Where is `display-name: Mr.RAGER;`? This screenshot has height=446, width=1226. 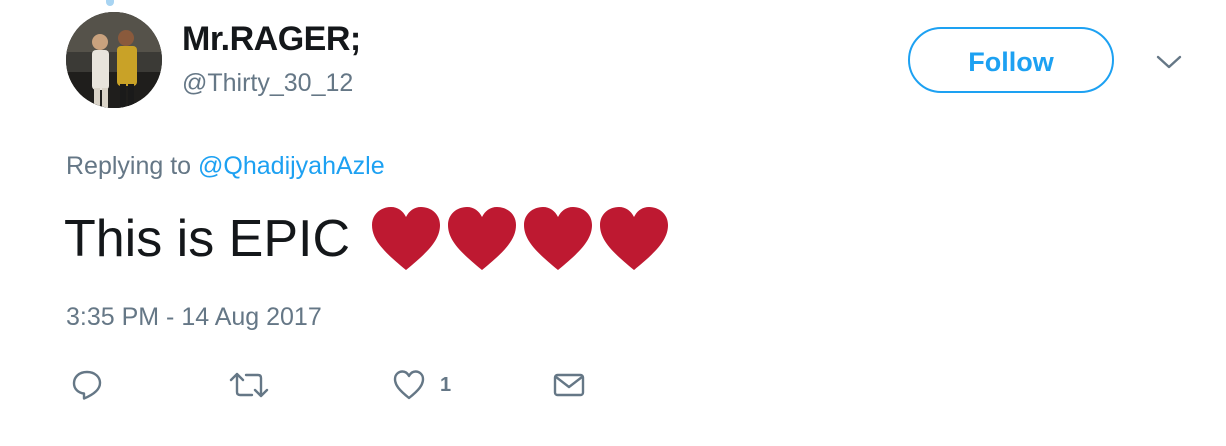 display-name: Mr.RAGER; is located at coordinates (271, 39).